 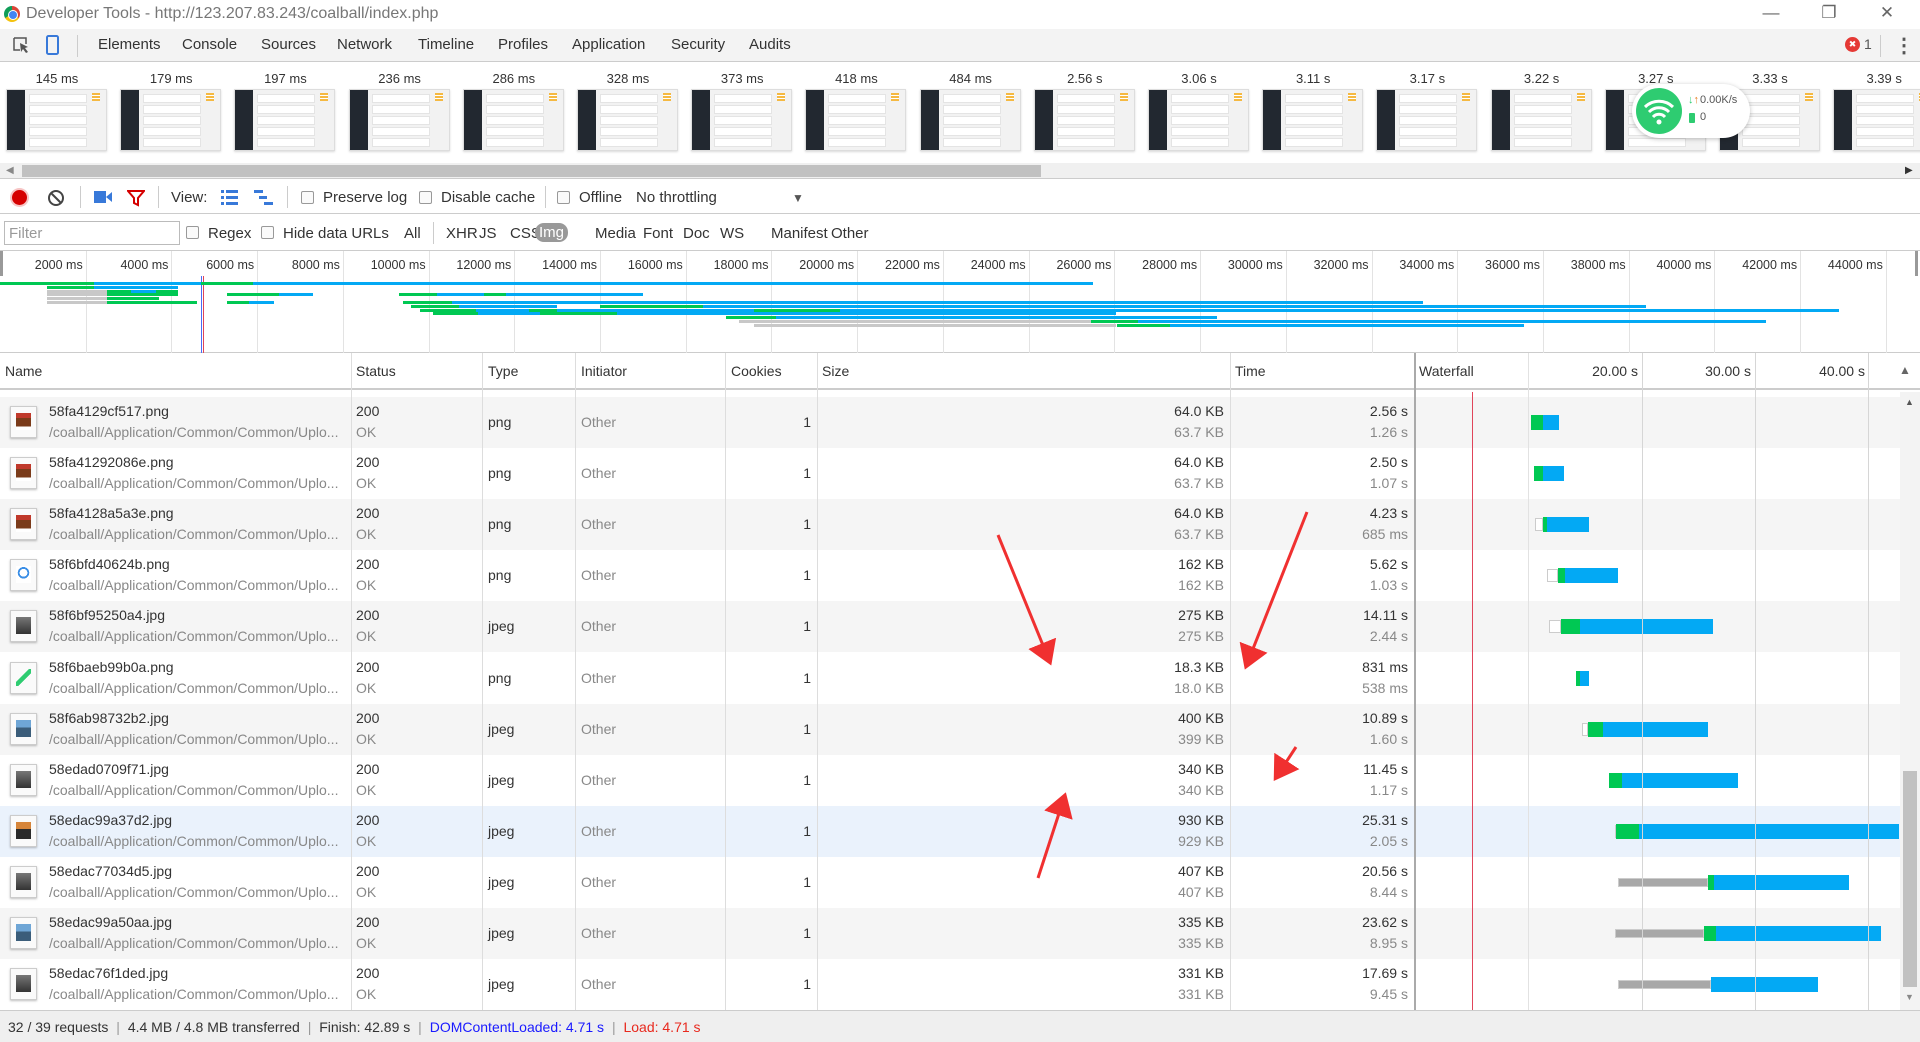 I want to click on error-count: 1, so click(x=1868, y=44).